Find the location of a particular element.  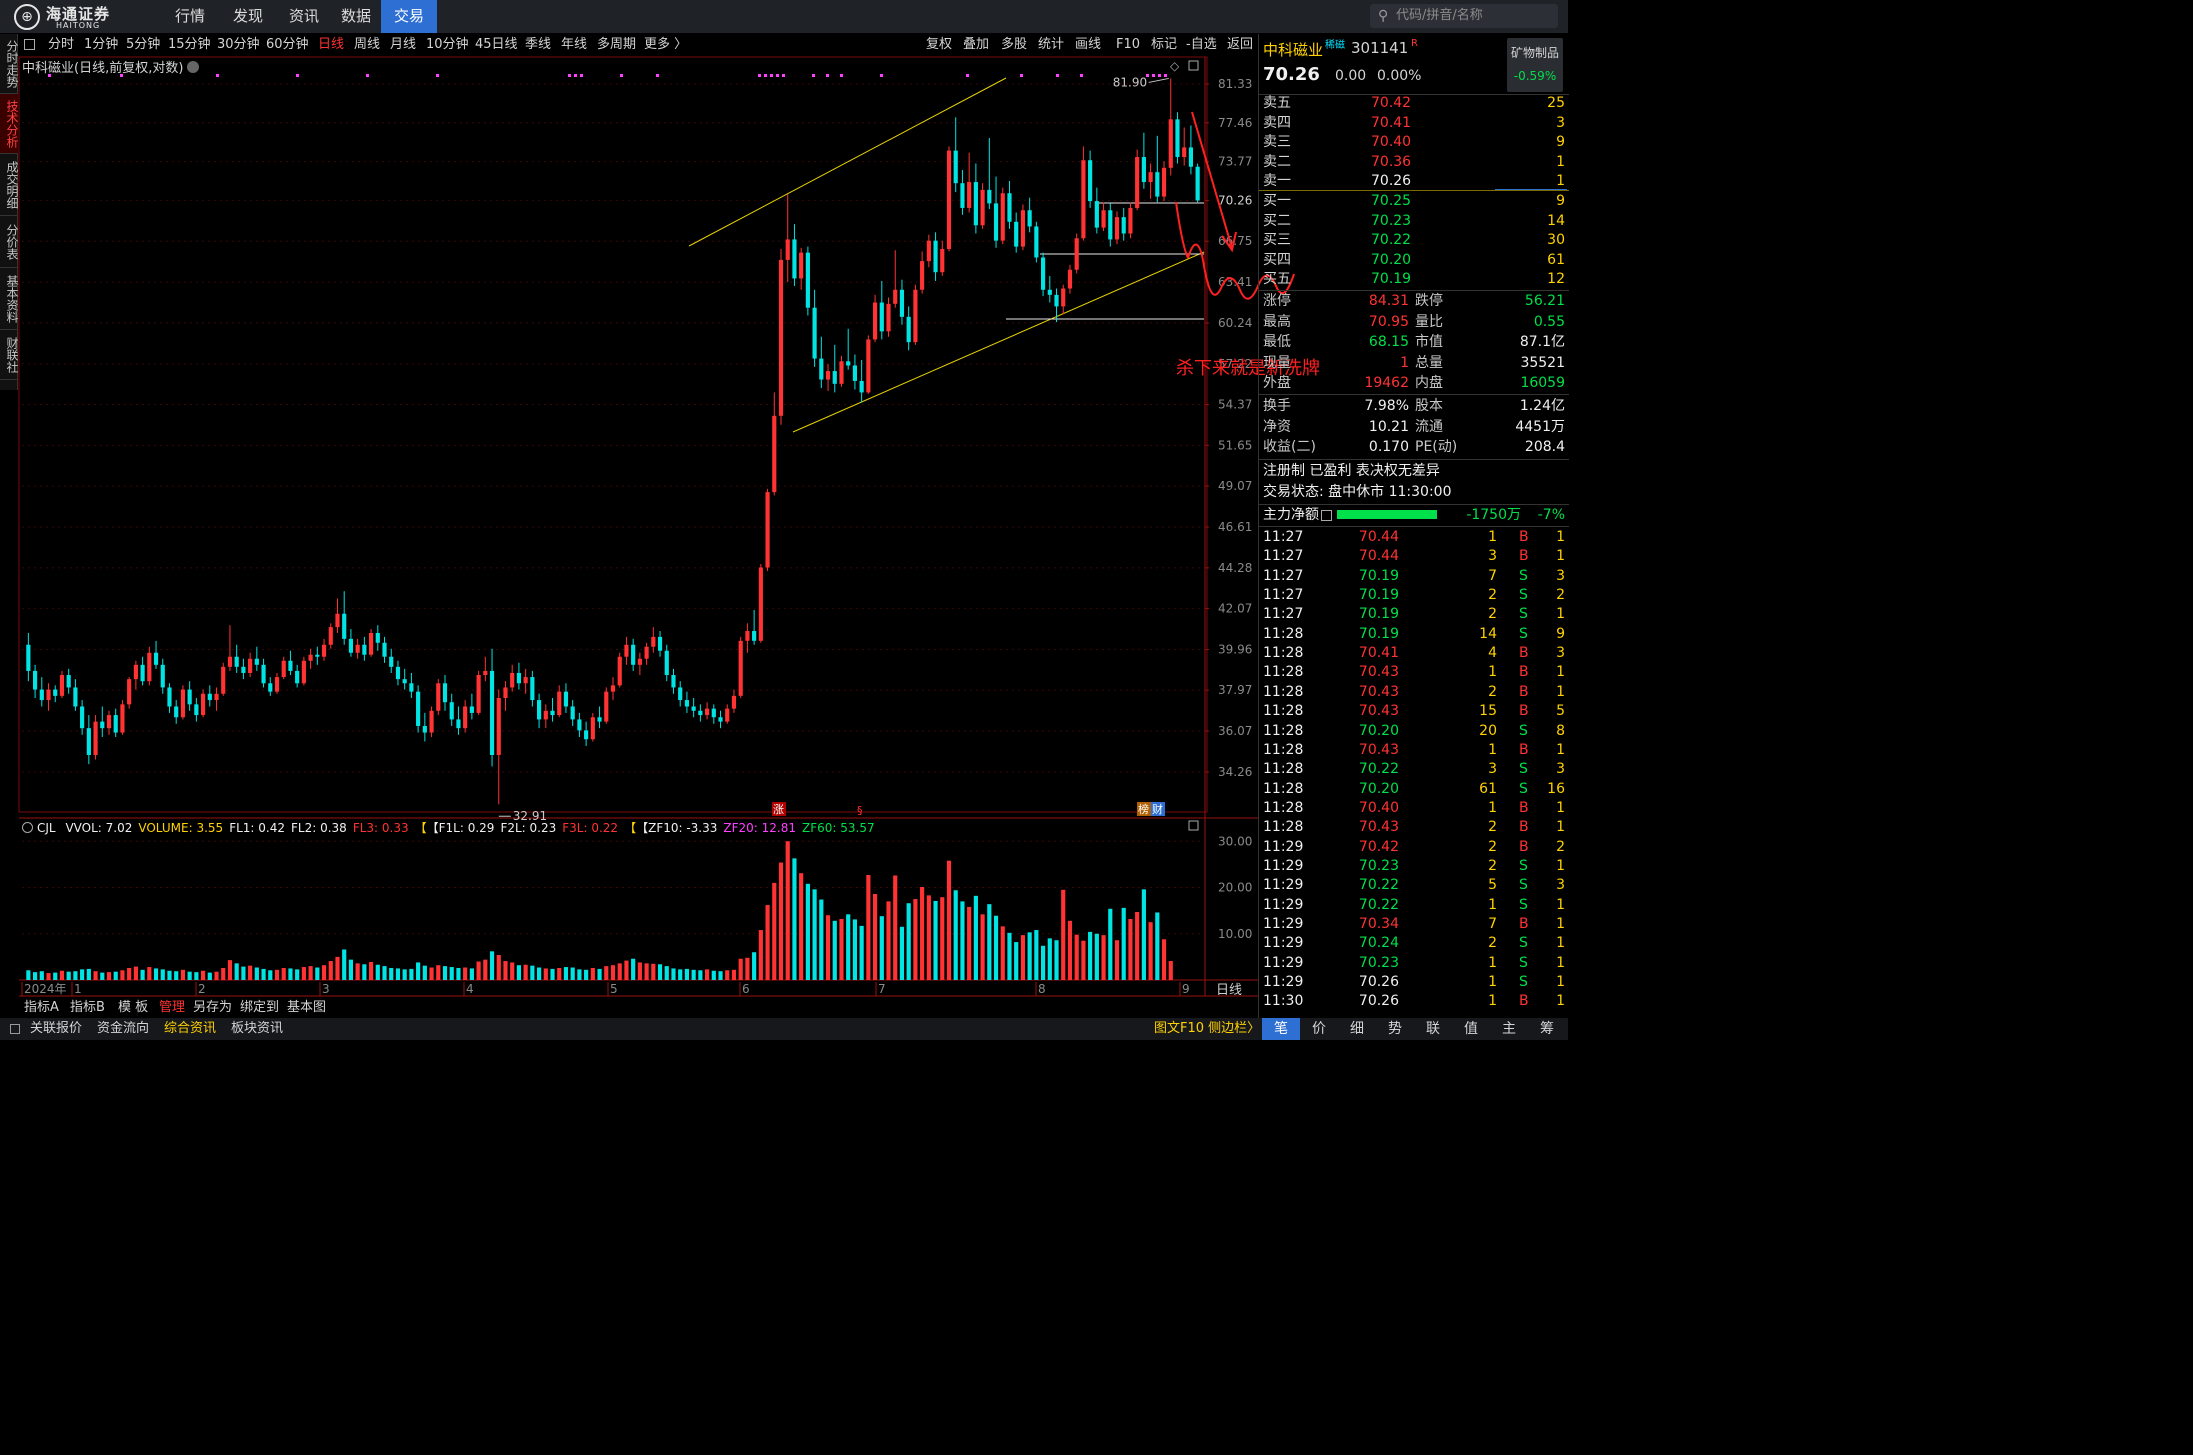

quote-tab: 笔 is located at coordinates (1281, 1029).